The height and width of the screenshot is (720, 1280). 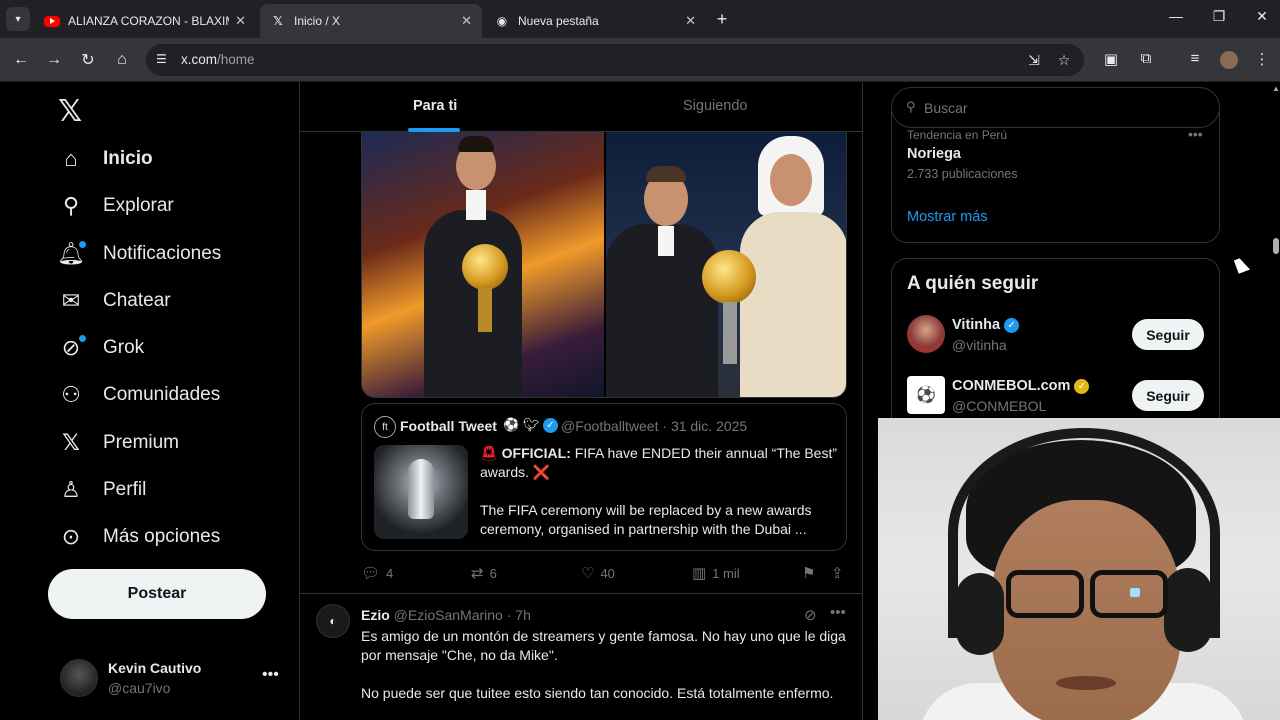 I want to click on bookmark-icon: ⚑, so click(x=809, y=573).